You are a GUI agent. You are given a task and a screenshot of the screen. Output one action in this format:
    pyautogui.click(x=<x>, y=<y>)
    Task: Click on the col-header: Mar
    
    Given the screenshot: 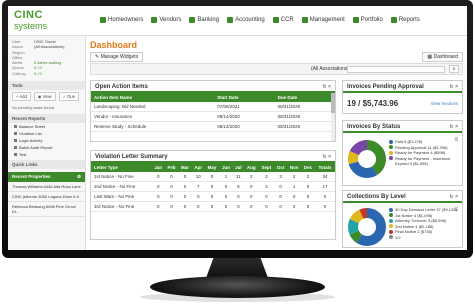 What is the action you would take?
    pyautogui.click(x=185, y=167)
    